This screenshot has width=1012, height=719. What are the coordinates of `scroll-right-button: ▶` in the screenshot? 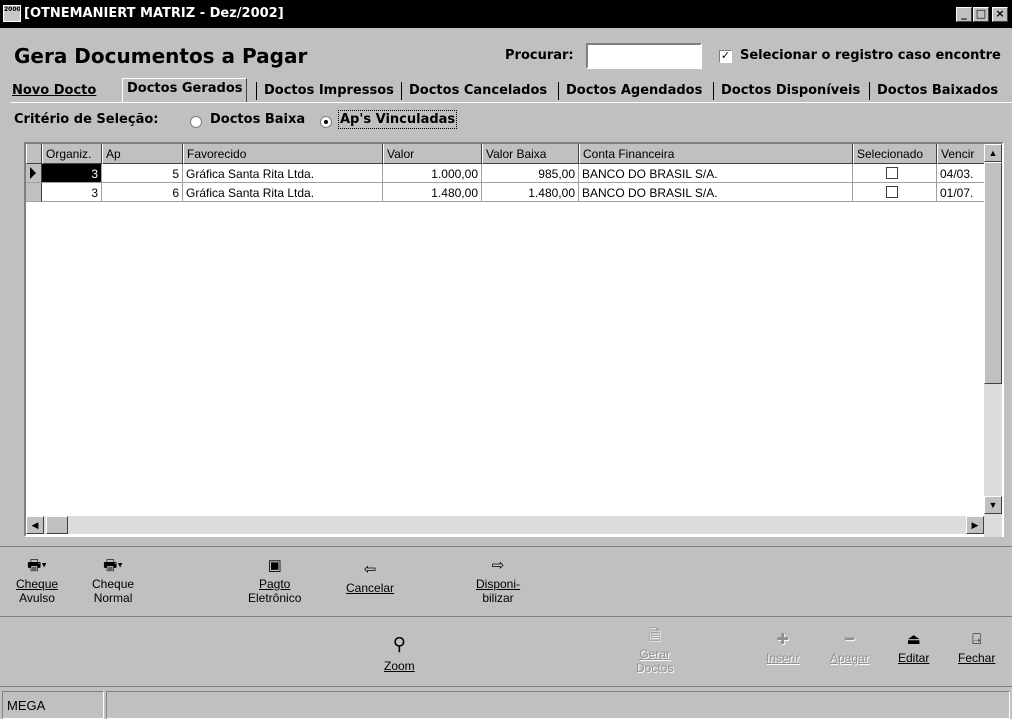 It's located at (975, 525).